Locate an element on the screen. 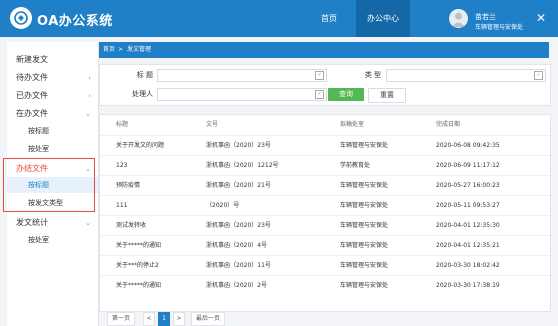 The height and width of the screenshot is (326, 558). sidebar-item-statistics: 发文统计 ⌄ is located at coordinates (52, 223).